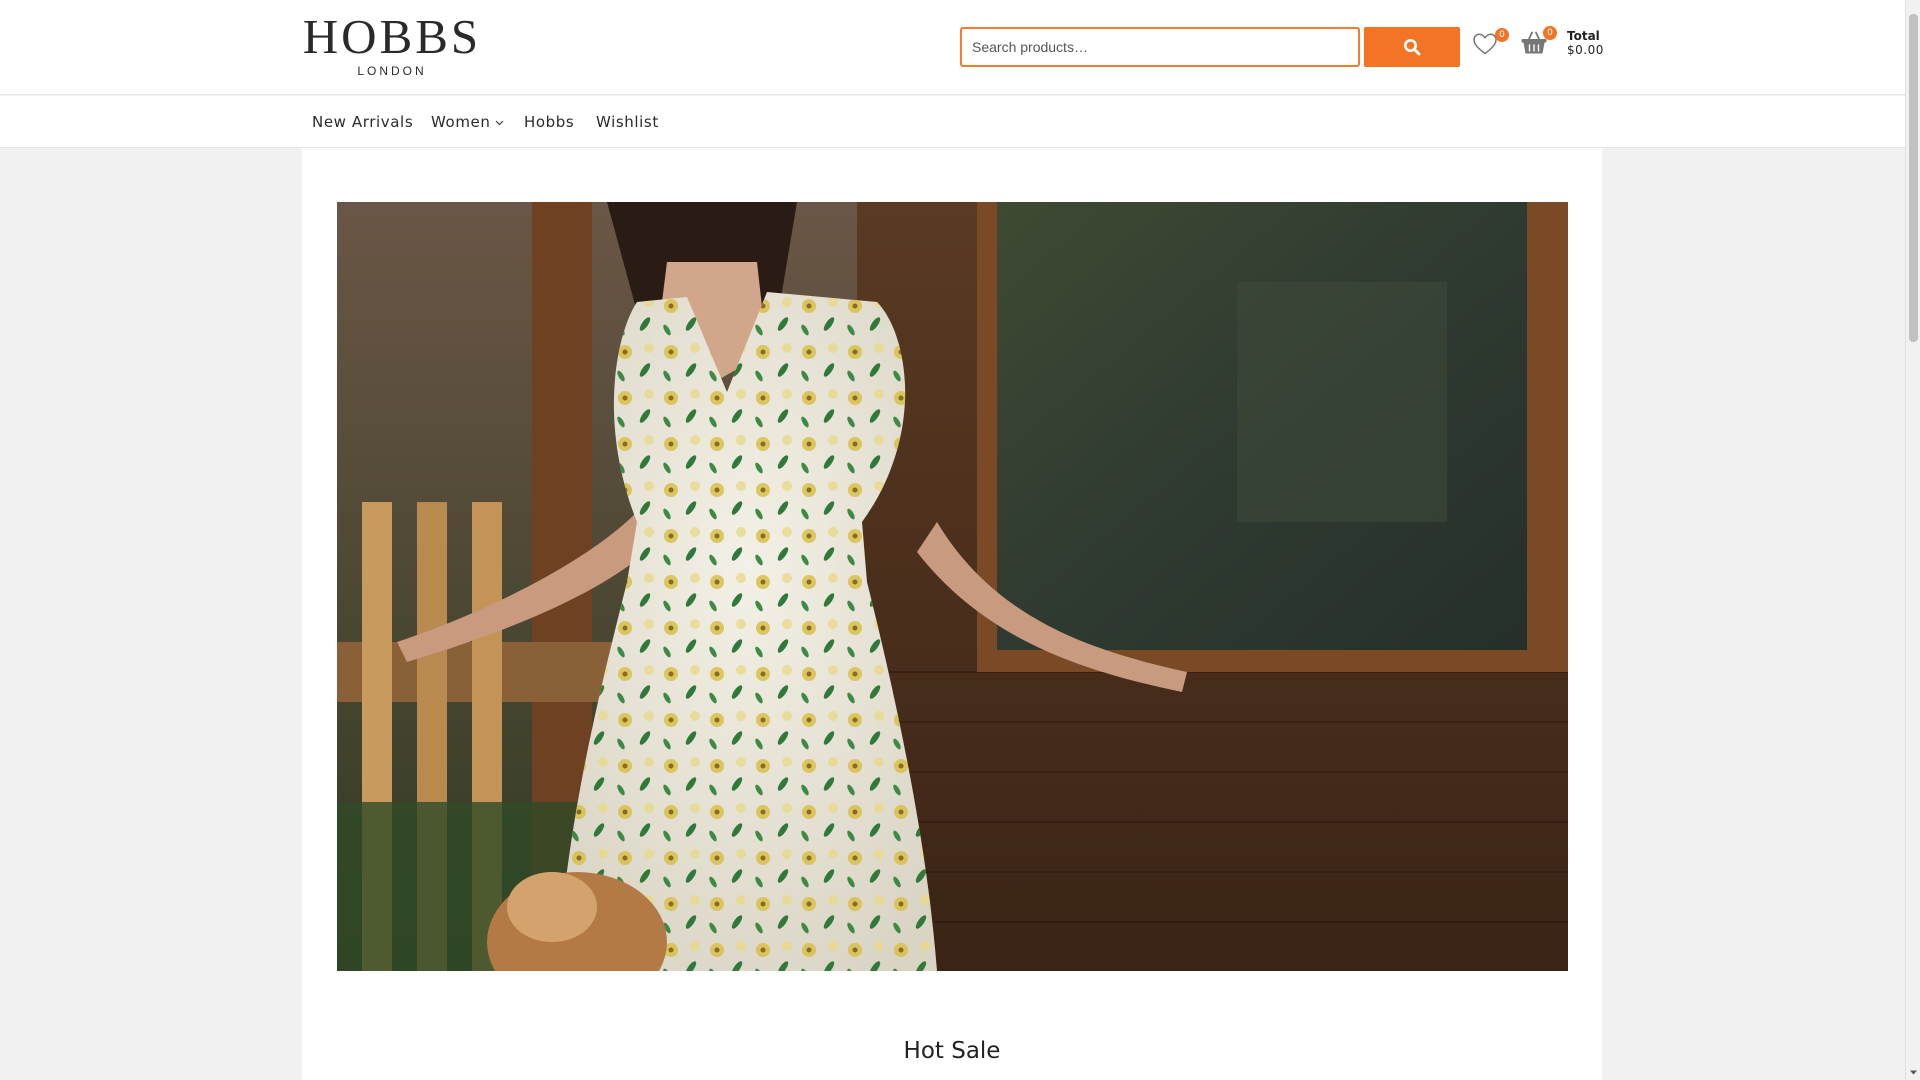  What do you see at coordinates (1912, 540) in the screenshot?
I see `page-scrollbar` at bounding box center [1912, 540].